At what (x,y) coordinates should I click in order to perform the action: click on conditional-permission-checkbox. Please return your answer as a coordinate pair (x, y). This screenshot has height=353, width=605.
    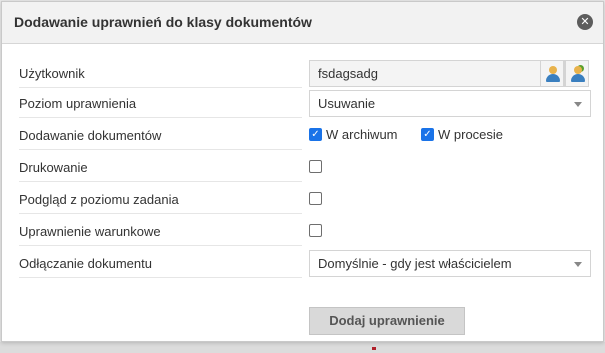
    Looking at the image, I should click on (315, 230).